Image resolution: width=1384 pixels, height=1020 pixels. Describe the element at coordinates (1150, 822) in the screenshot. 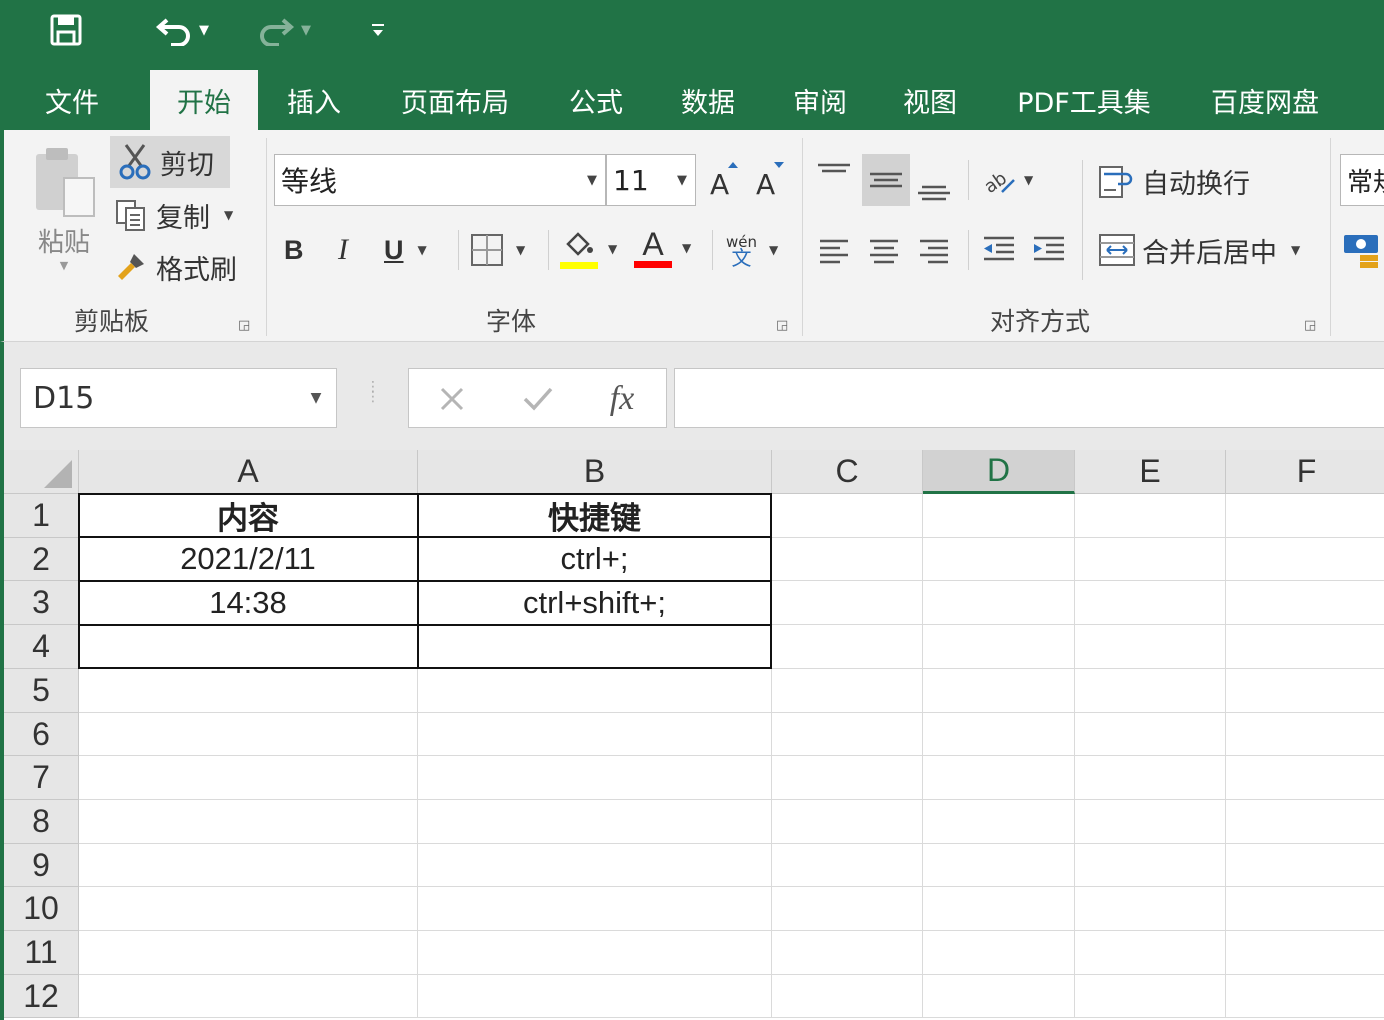

I see `cell-e8` at that location.